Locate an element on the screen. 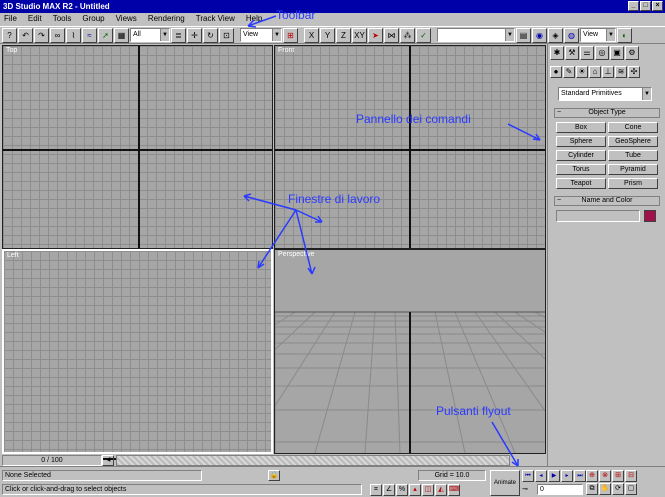 Image resolution: width=665 pixels, height=497 pixels. helpers-icon: ⊥ is located at coordinates (608, 72).